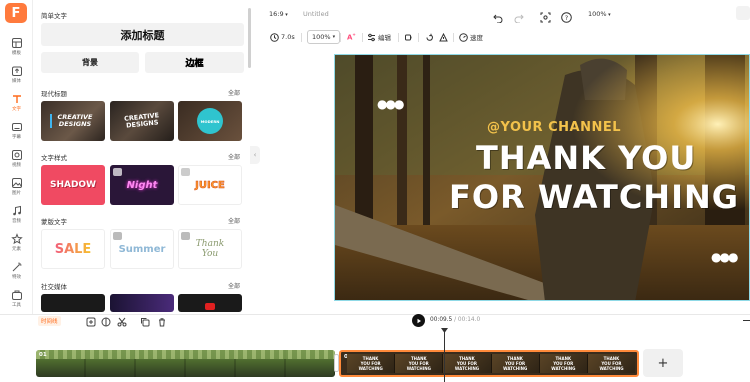 This screenshot has width=750, height=382. What do you see at coordinates (16, 127) in the screenshot?
I see `subtitle-icon` at bounding box center [16, 127].